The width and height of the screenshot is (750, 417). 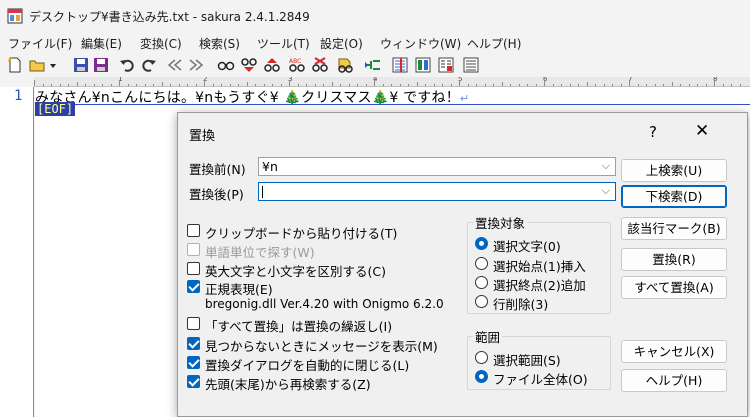 I want to click on menu-search: 検索(S), so click(x=219, y=43).